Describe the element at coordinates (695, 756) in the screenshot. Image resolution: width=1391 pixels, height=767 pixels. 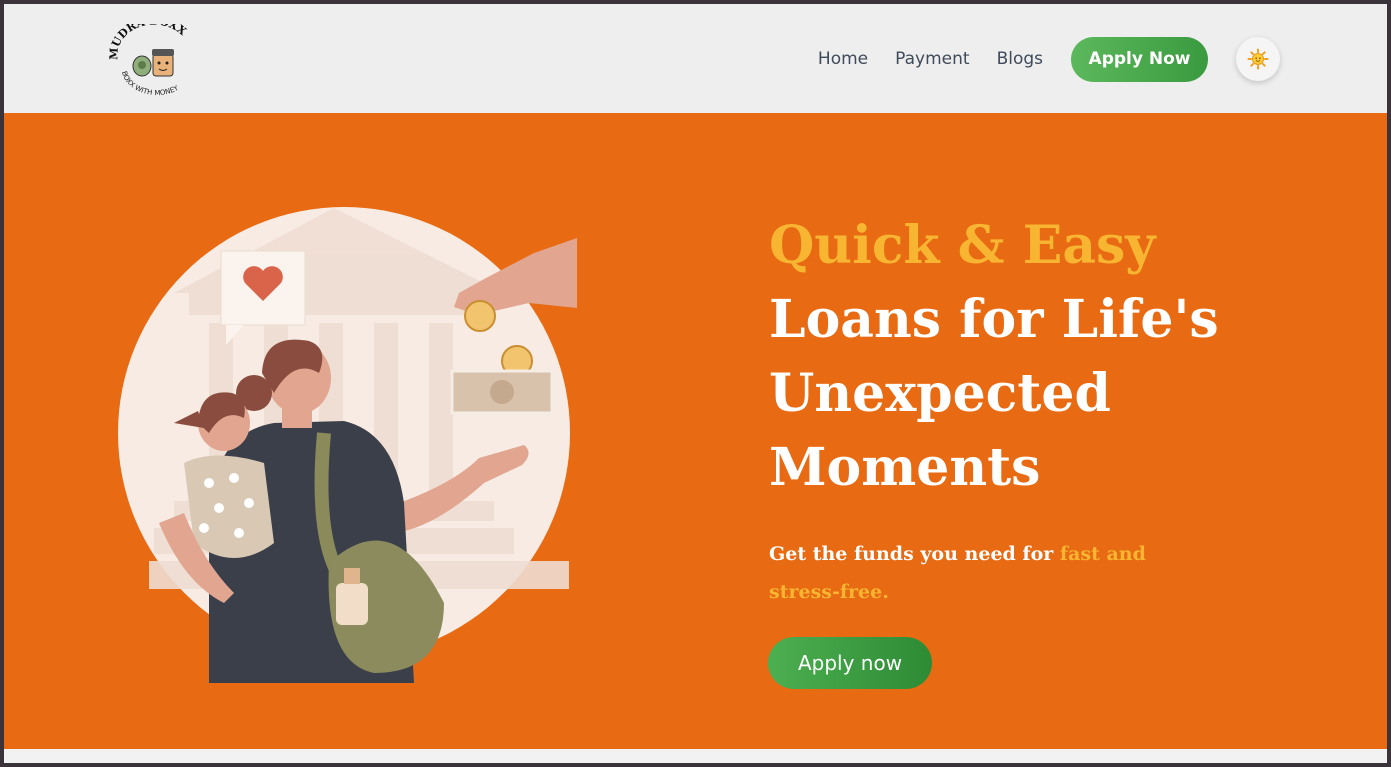
I see `page-bottom-strip` at that location.